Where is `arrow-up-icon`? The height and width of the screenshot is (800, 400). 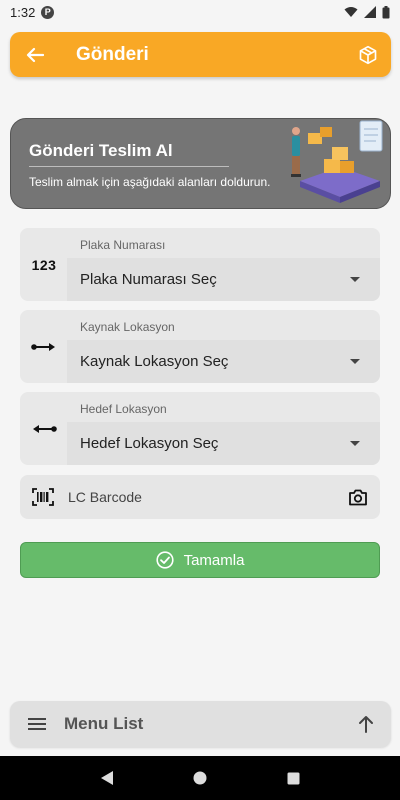
arrow-up-icon is located at coordinates (366, 724).